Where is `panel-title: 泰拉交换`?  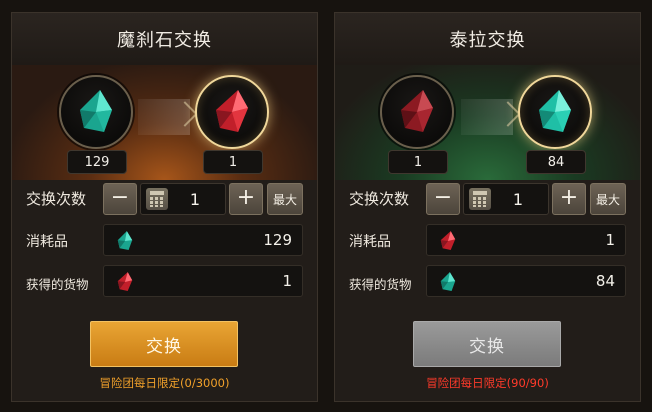 panel-title: 泰拉交换 is located at coordinates (487, 39).